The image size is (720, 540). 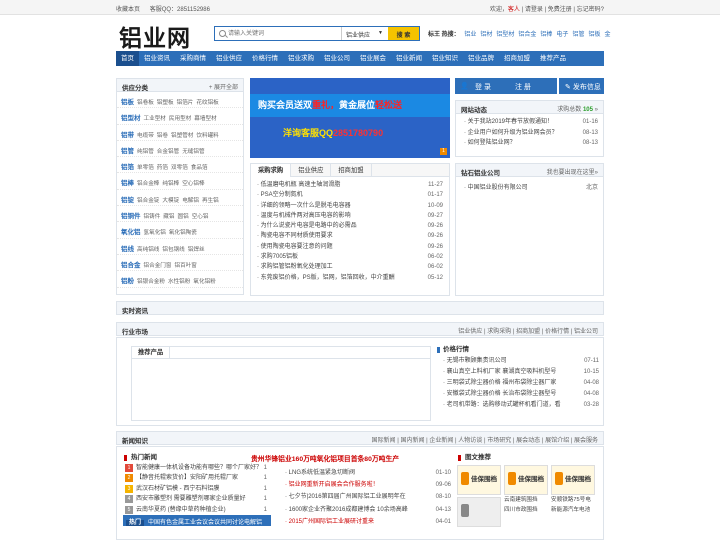 I want to click on category-item: 铝合金棒, so click(x=148, y=184).